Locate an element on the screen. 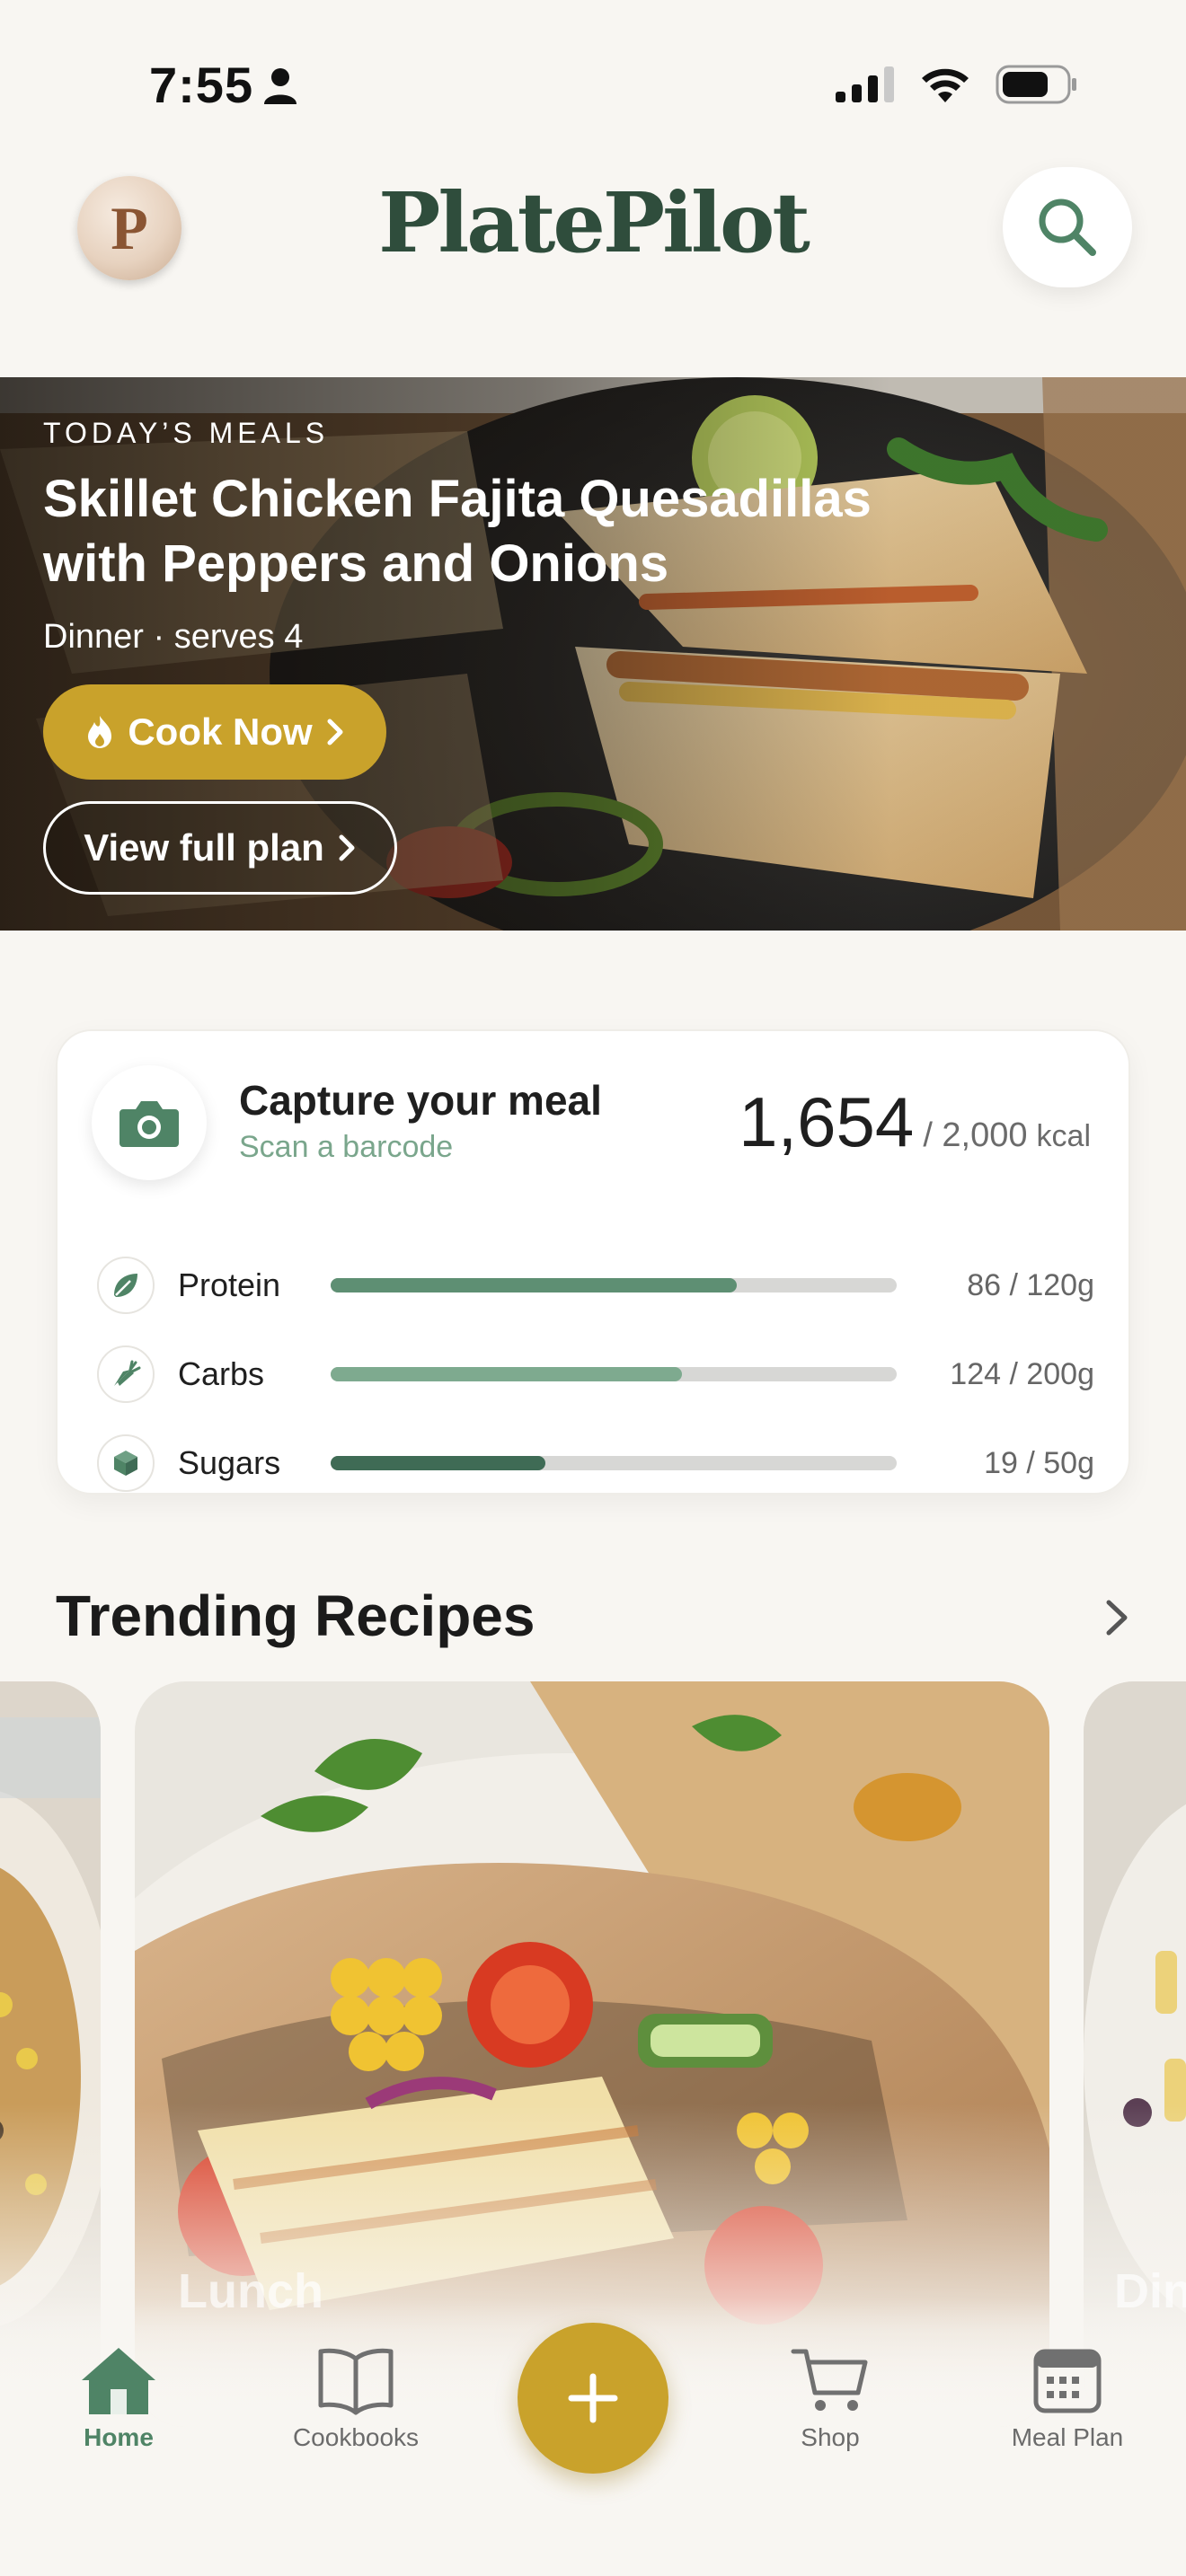  hero-eyebrow: TODAY’S MEALS is located at coordinates (186, 433).